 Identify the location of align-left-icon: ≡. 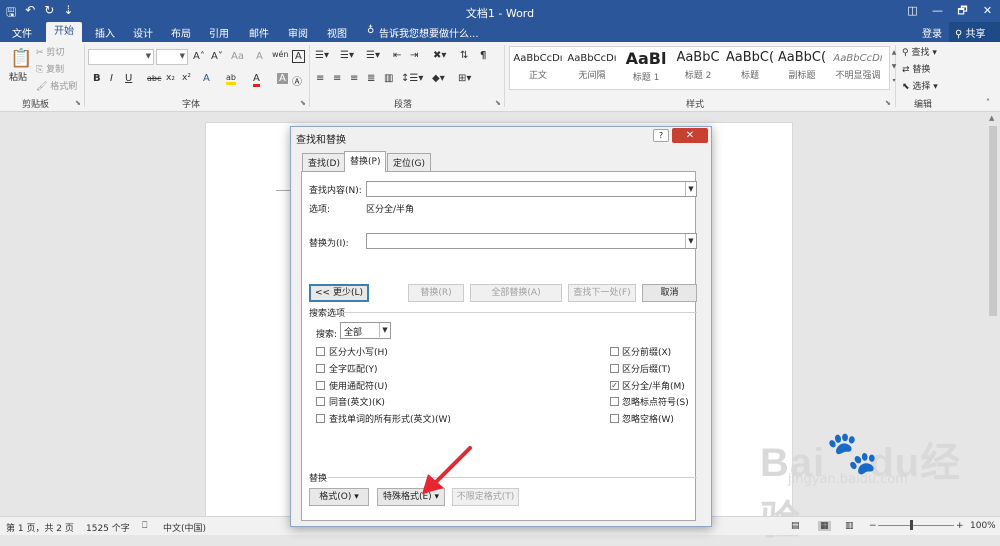
(320, 78).